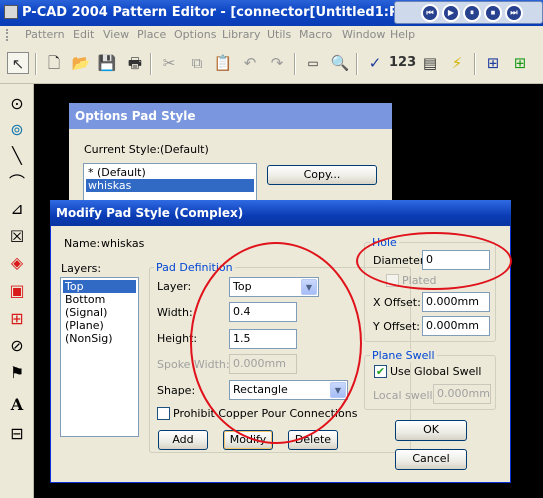 The image size is (543, 498). Describe the element at coordinates (17, 346) in the screenshot. I see `no-entry-icon: ⊘` at that location.